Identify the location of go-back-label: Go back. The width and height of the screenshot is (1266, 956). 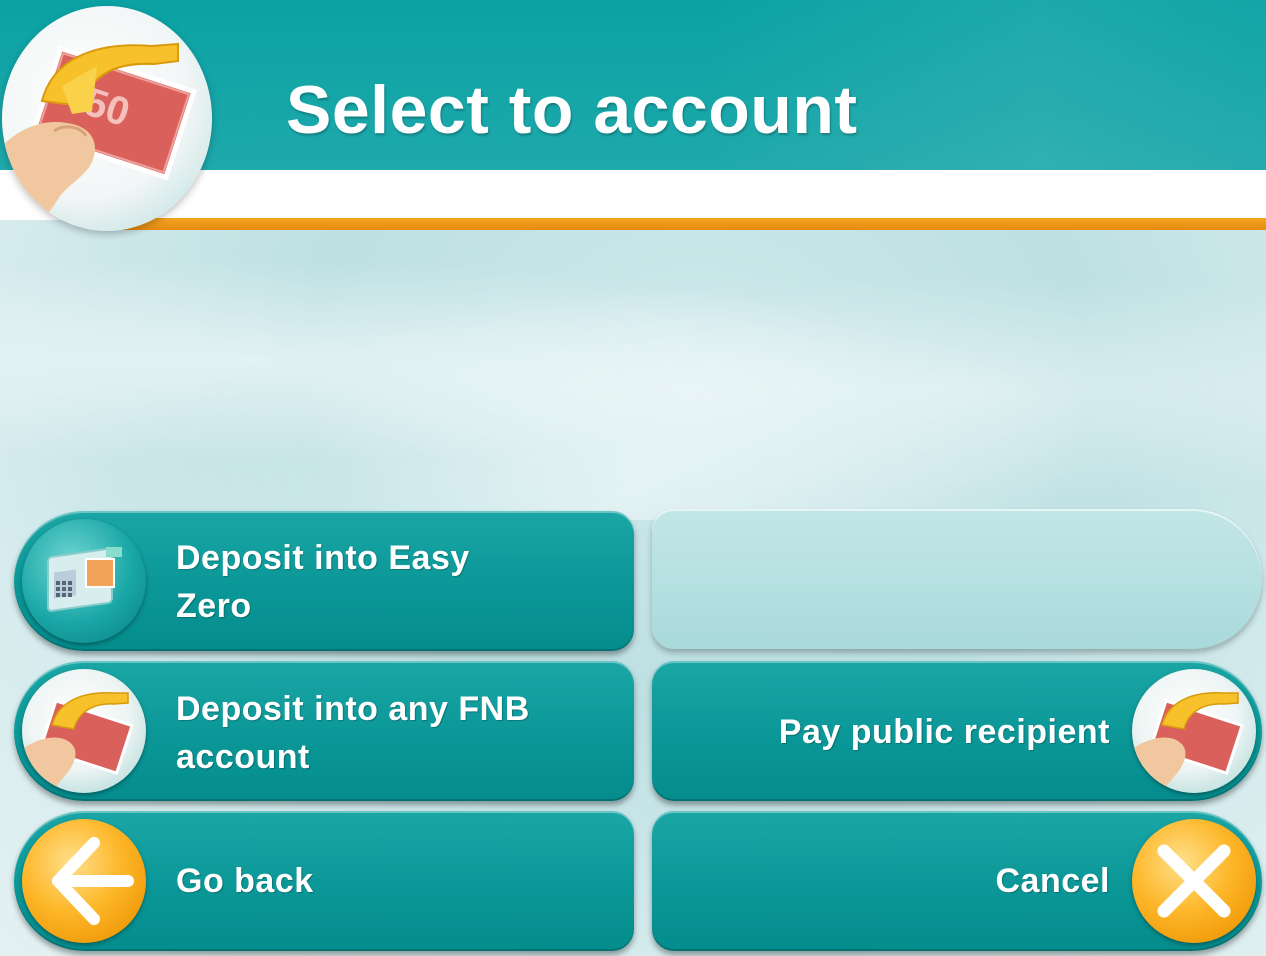
(245, 881).